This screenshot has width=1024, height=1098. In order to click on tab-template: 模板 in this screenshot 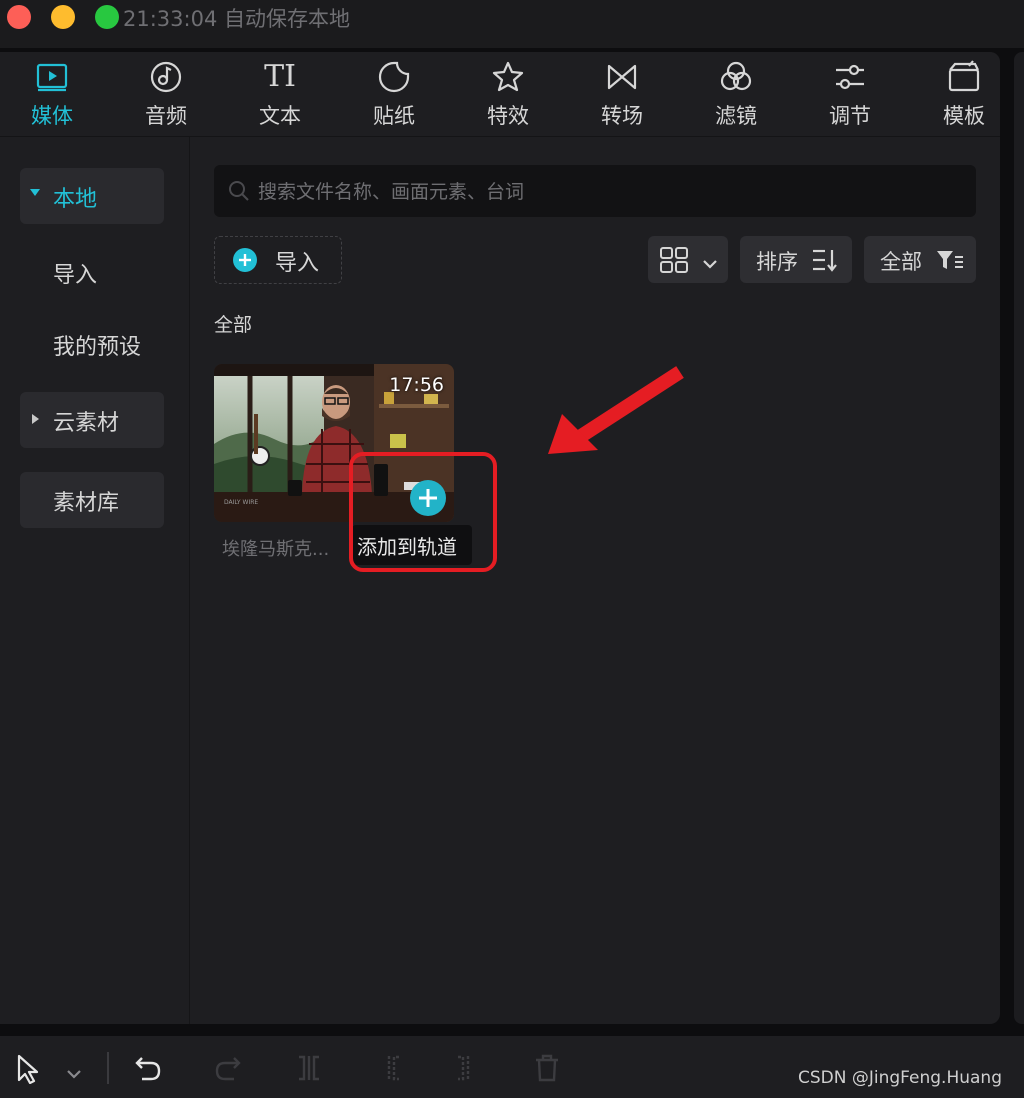, I will do `click(959, 96)`.